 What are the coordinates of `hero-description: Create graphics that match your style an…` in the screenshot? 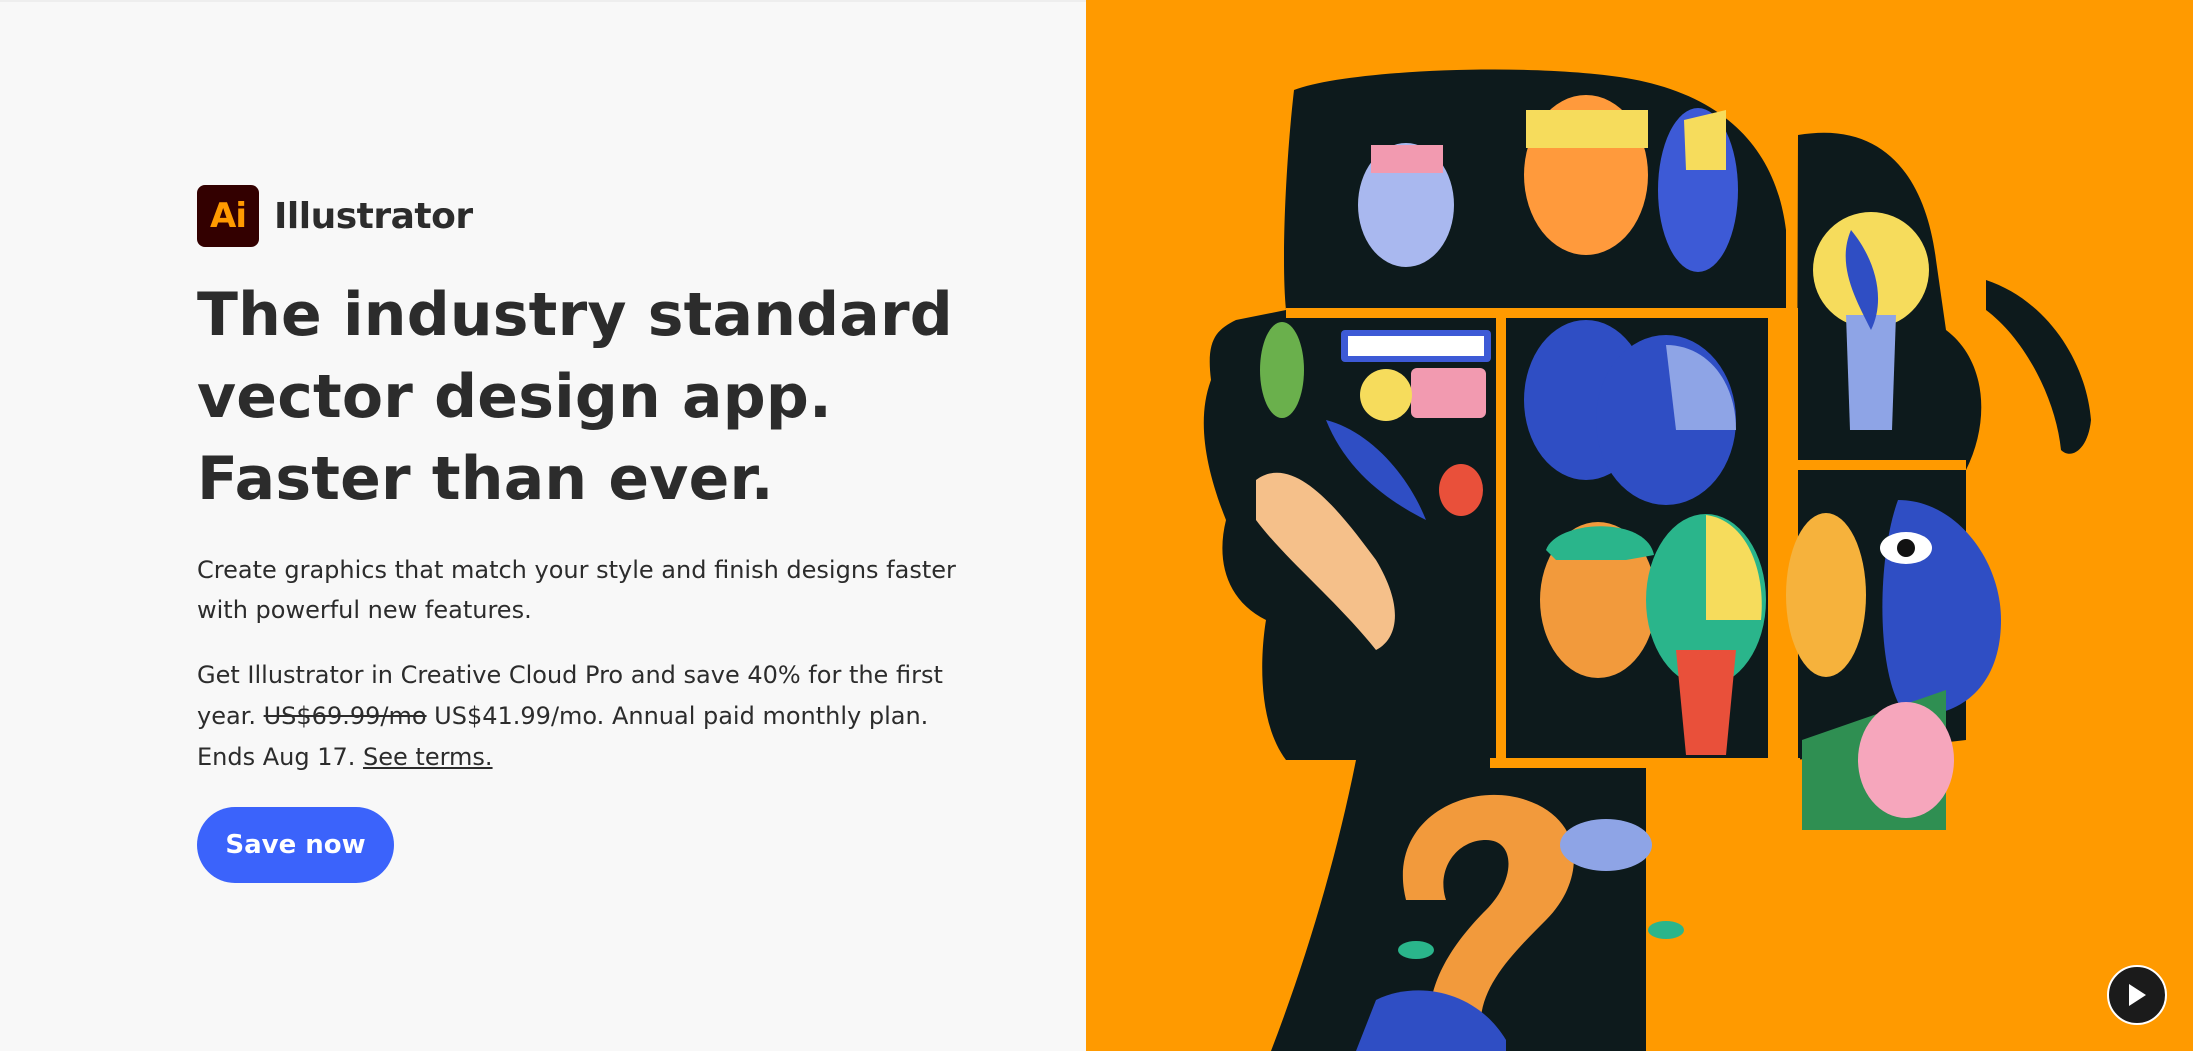 It's located at (576, 590).